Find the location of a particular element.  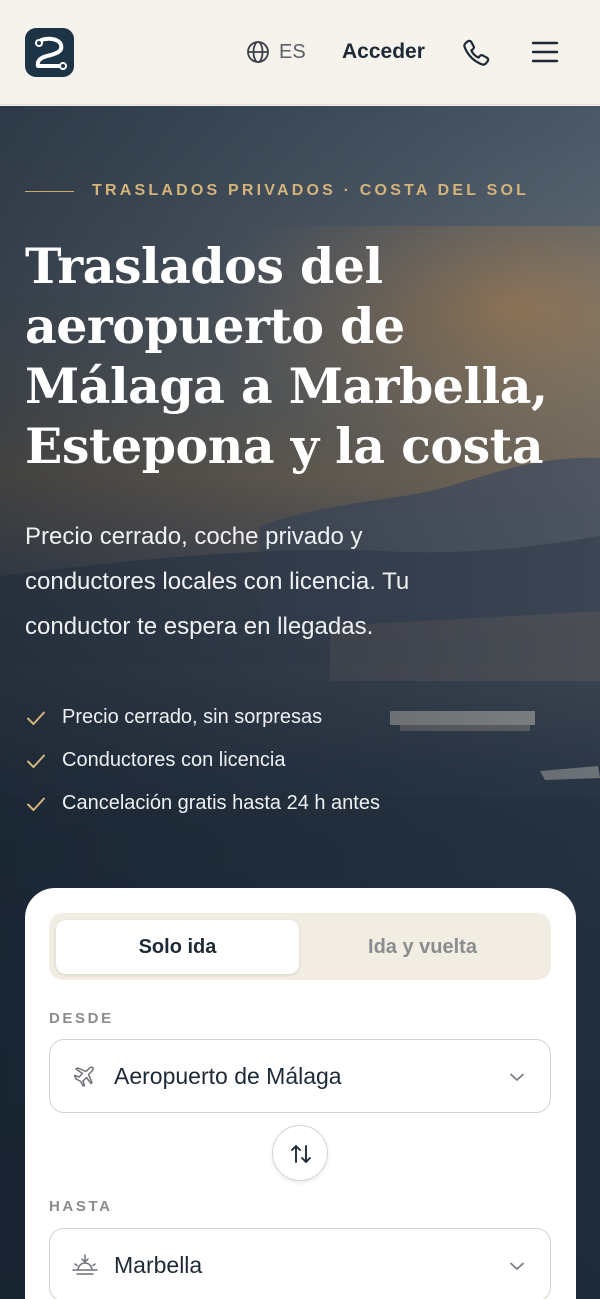

swap-arrows-icon is located at coordinates (301, 1154).